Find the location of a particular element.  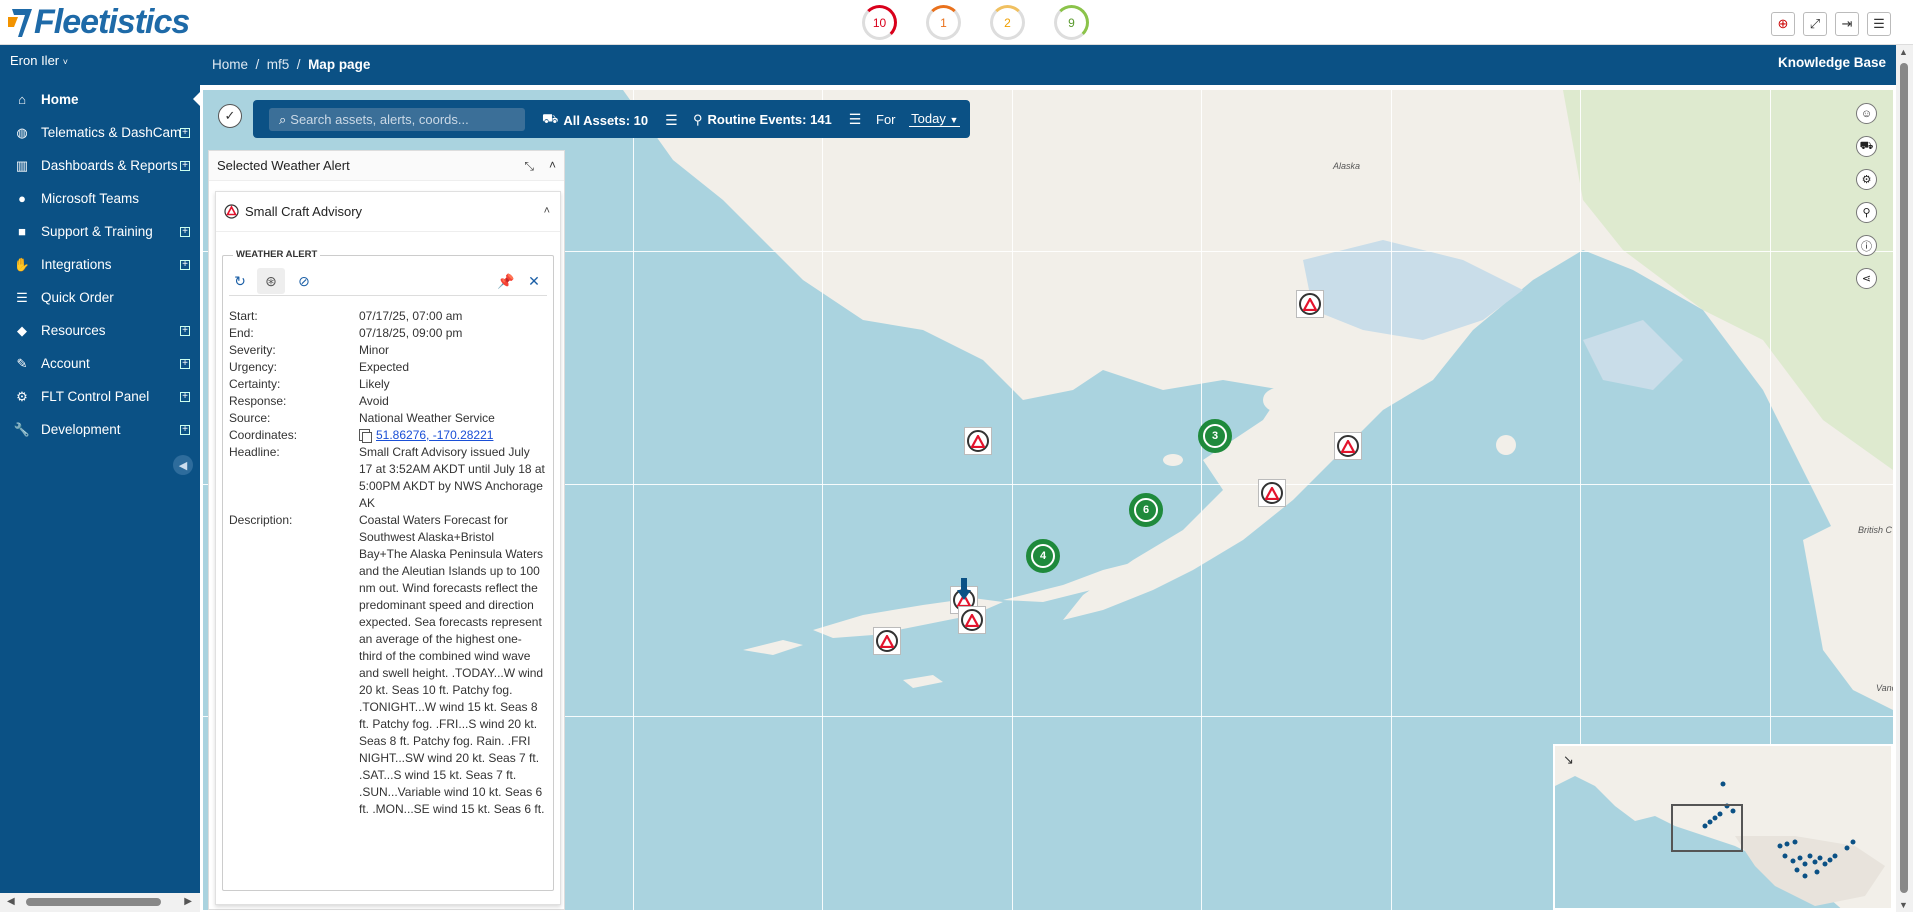

sidebar-item-home: ⌂ Home is located at coordinates (100, 99).